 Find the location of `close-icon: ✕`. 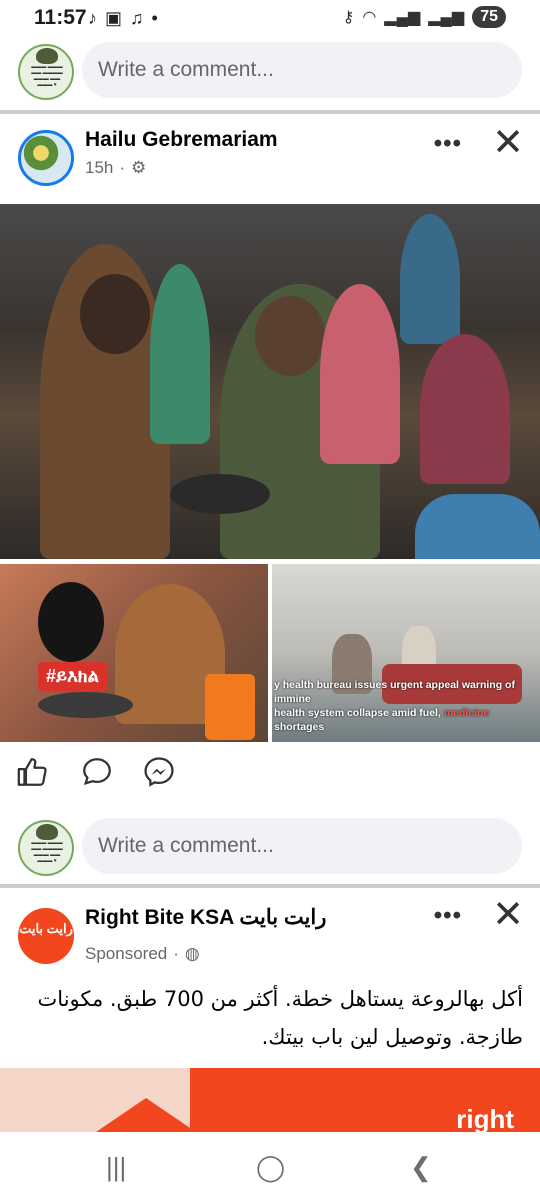

close-icon: ✕ is located at coordinates (508, 142).